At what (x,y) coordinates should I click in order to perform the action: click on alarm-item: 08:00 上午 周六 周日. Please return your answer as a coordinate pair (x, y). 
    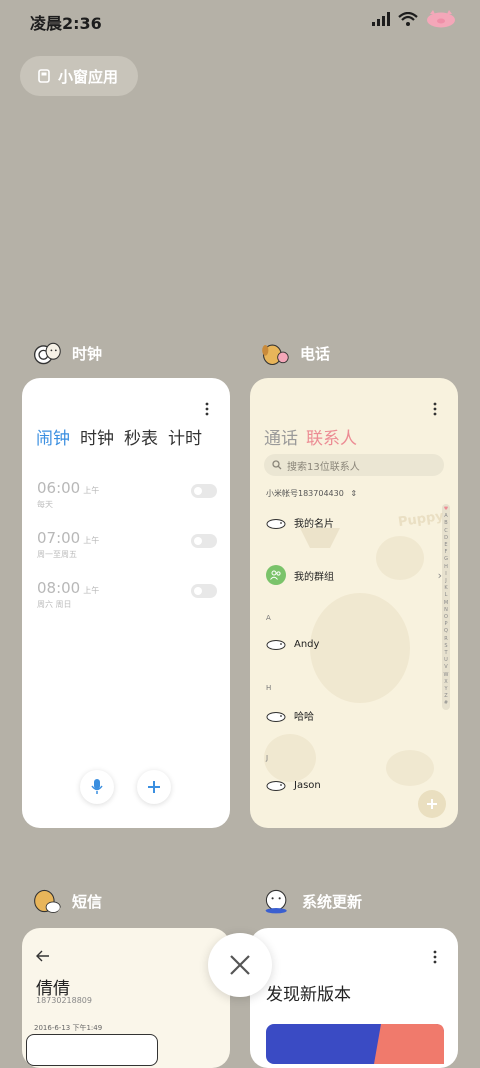
    Looking at the image, I should click on (127, 594).